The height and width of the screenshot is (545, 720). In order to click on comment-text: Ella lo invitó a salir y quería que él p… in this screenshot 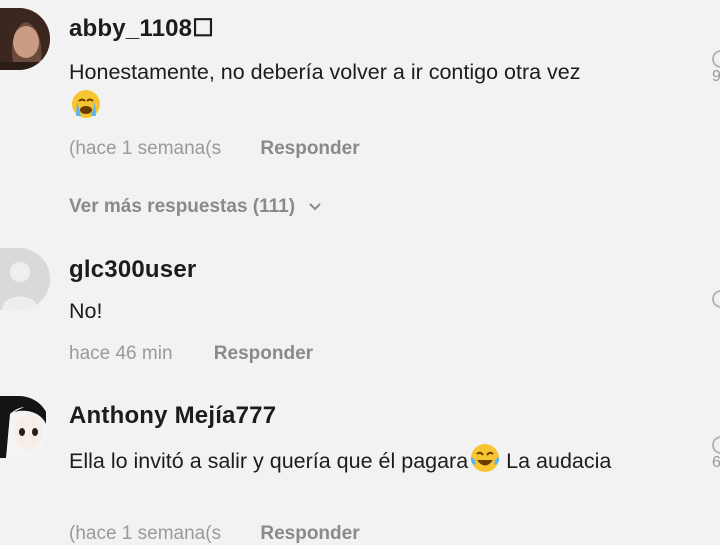, I will do `click(379, 463)`.